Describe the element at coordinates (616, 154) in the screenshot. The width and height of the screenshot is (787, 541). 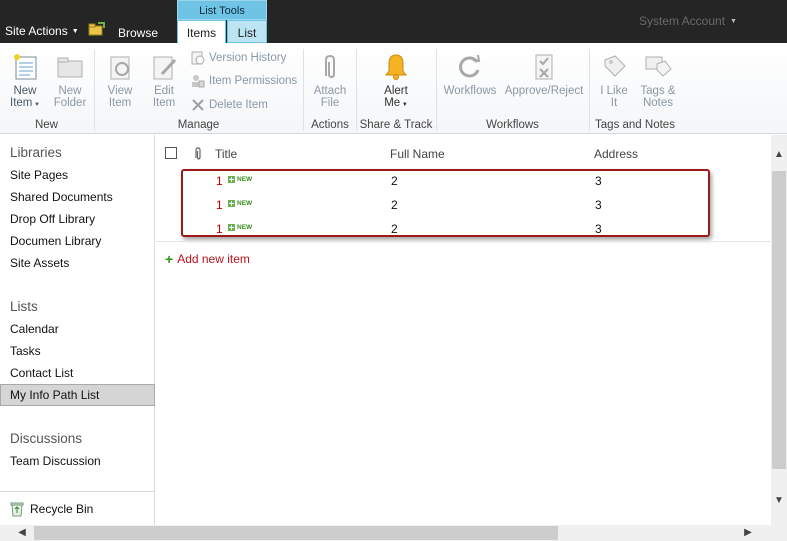
I see `column-header-address: Address` at that location.